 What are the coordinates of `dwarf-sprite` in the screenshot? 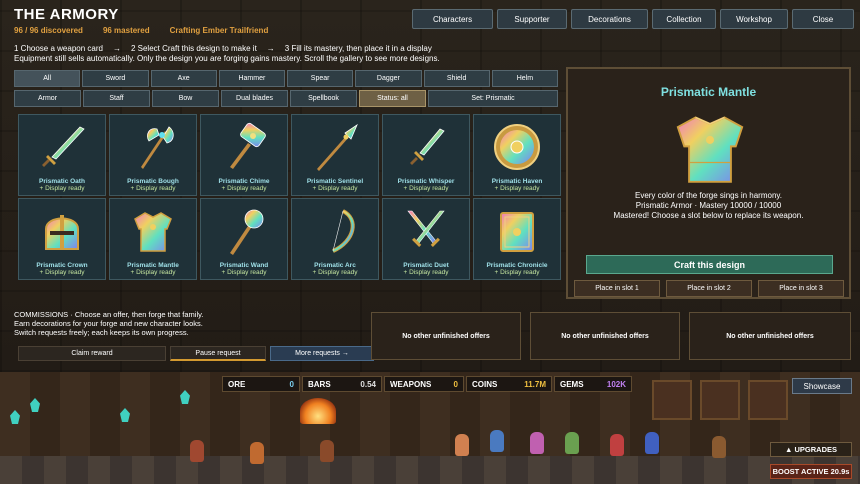 It's located at (327, 451).